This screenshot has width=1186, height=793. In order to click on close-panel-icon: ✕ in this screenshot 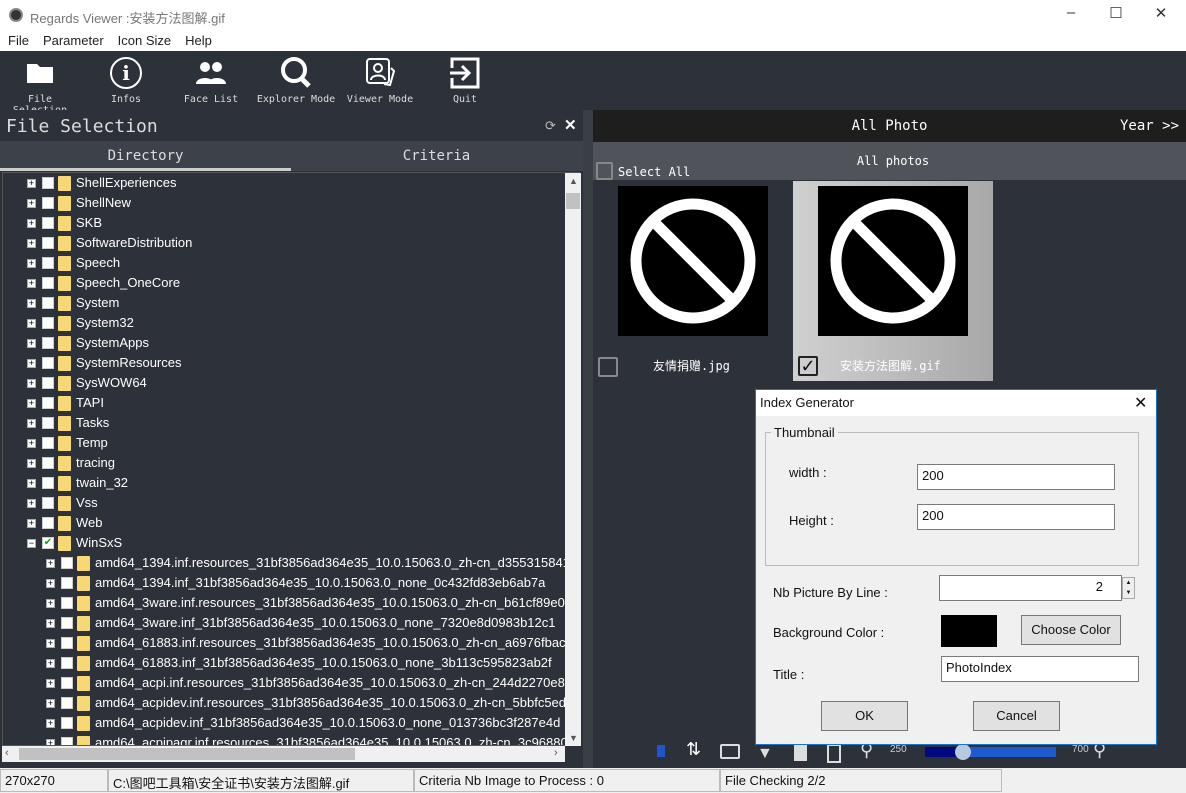, I will do `click(570, 125)`.